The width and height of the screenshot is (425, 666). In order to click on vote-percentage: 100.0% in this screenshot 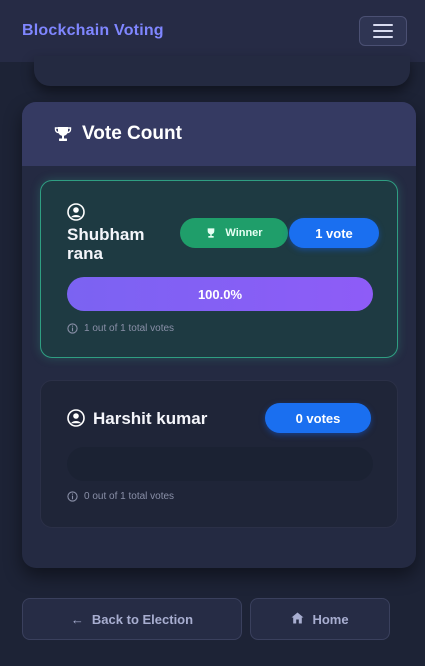, I will do `click(220, 294)`.